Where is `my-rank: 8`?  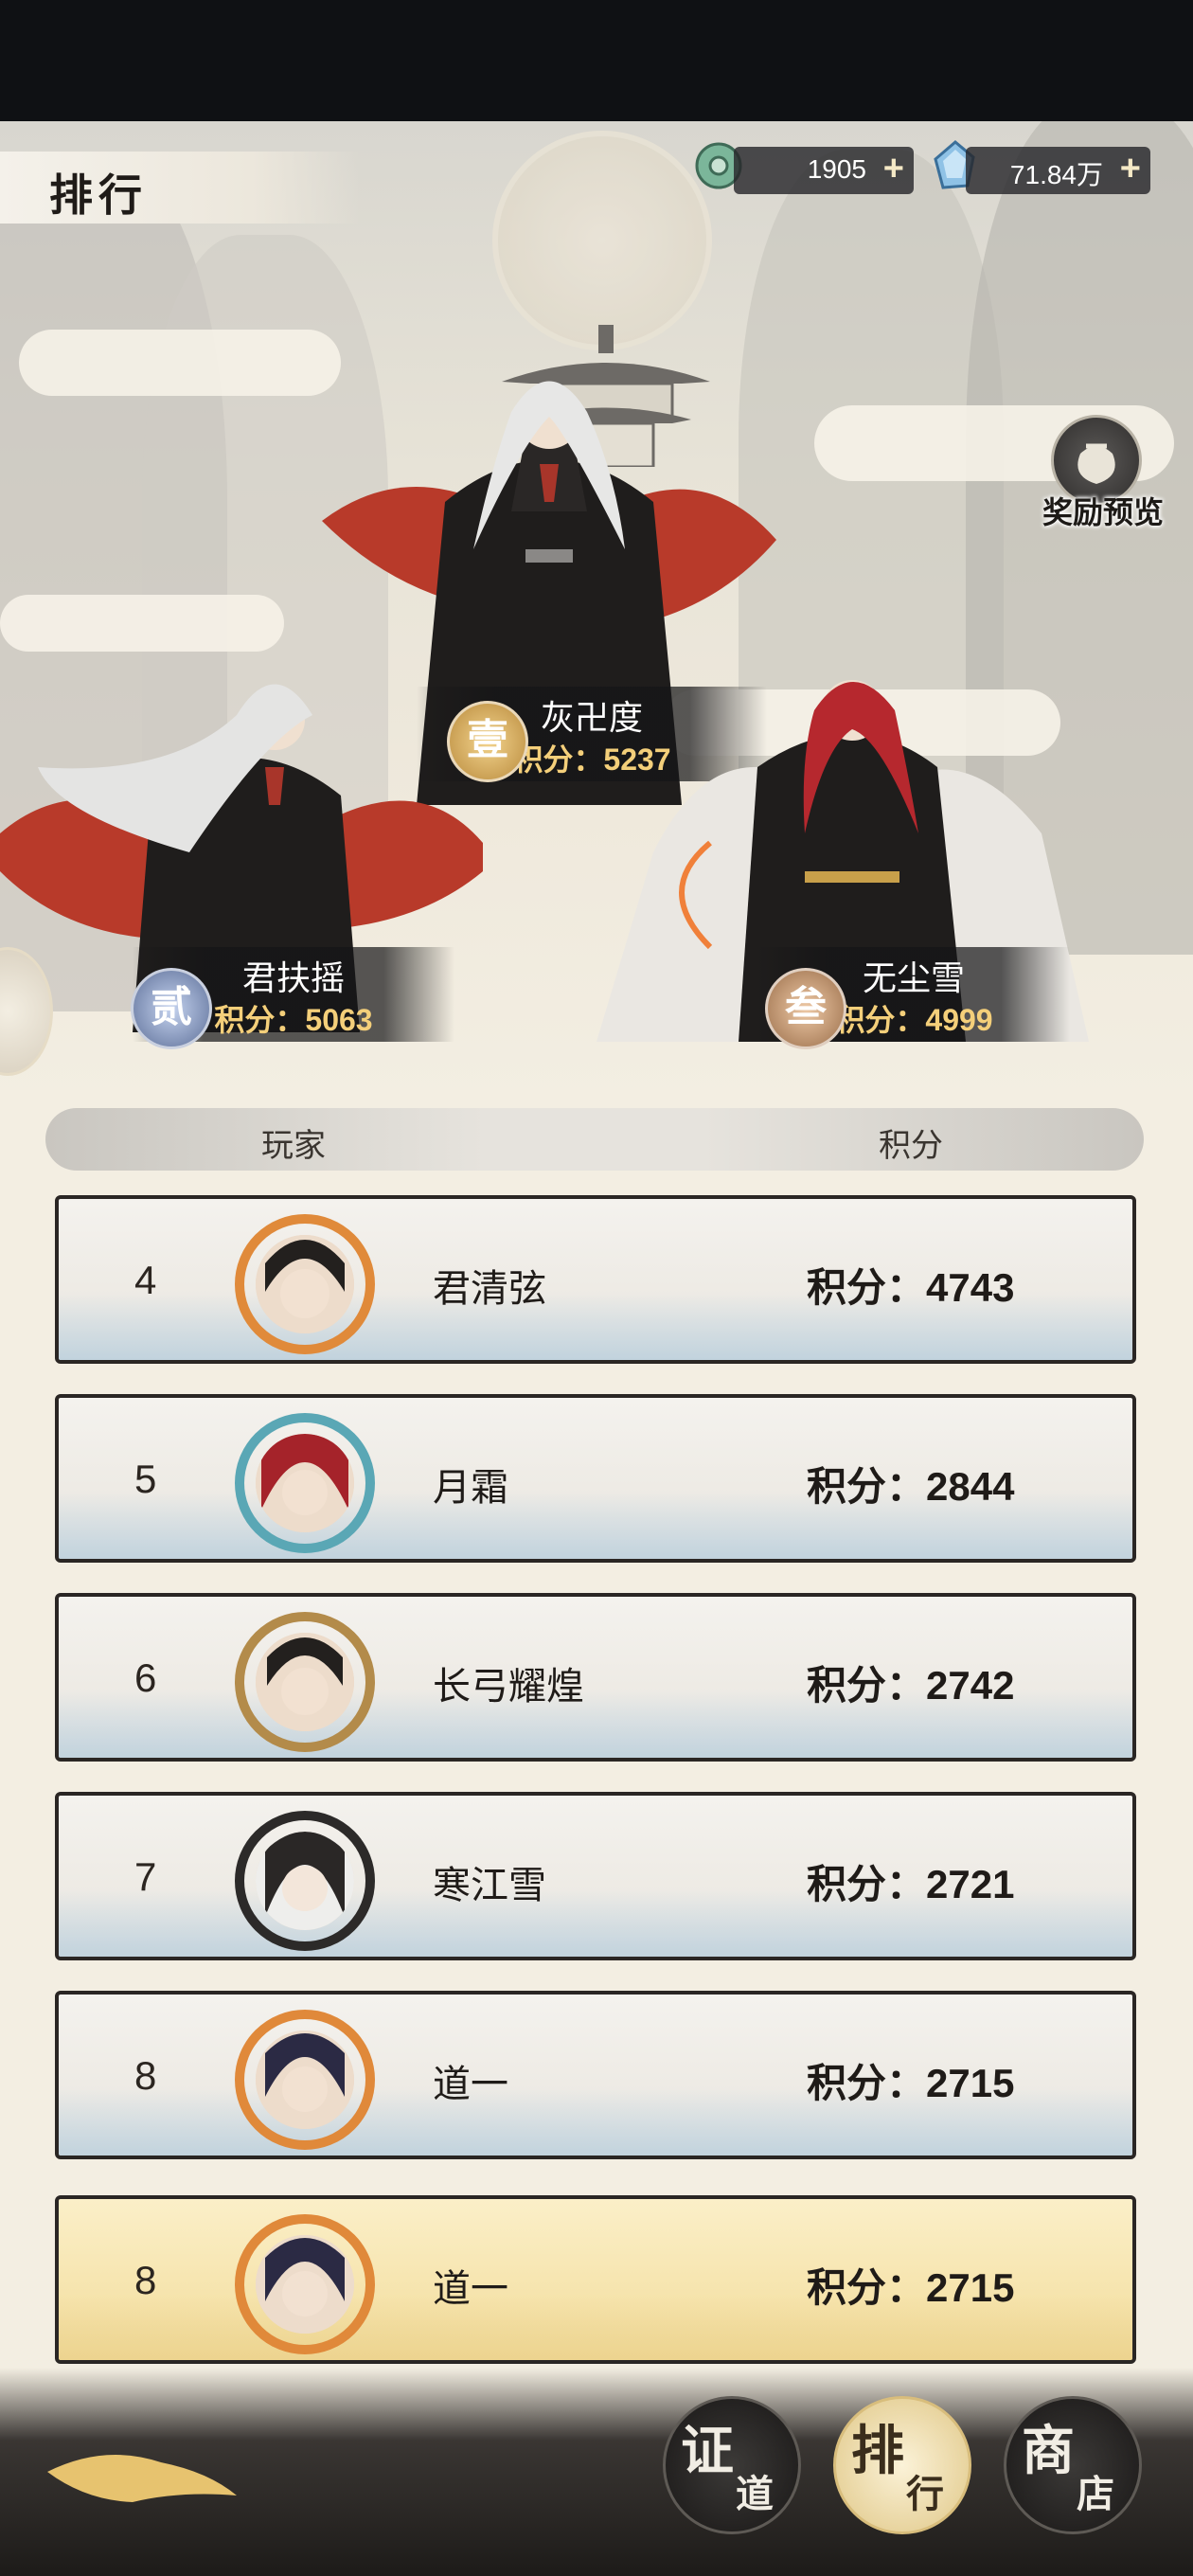
my-rank: 8 is located at coordinates (145, 2280).